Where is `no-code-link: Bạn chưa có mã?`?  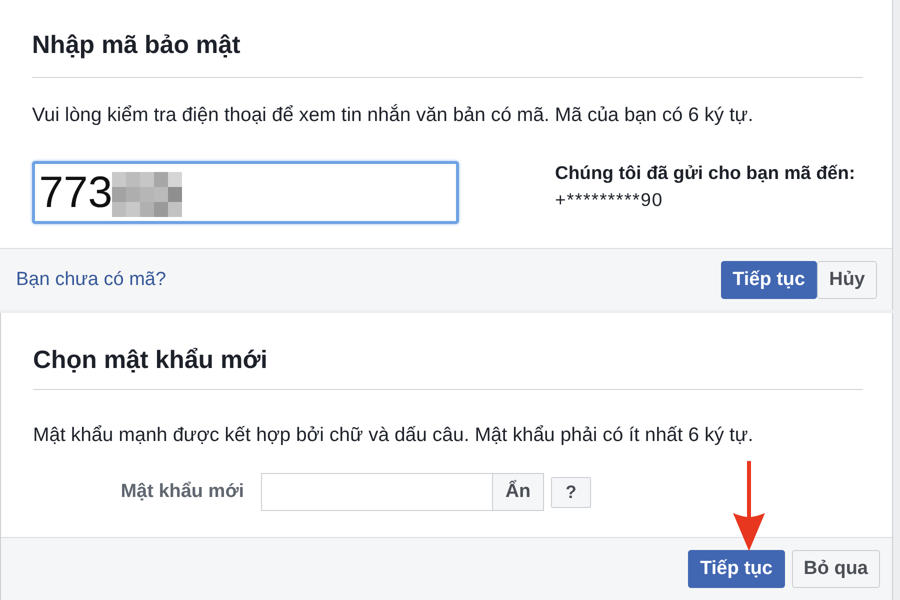 no-code-link: Bạn chưa có mã? is located at coordinates (91, 279).